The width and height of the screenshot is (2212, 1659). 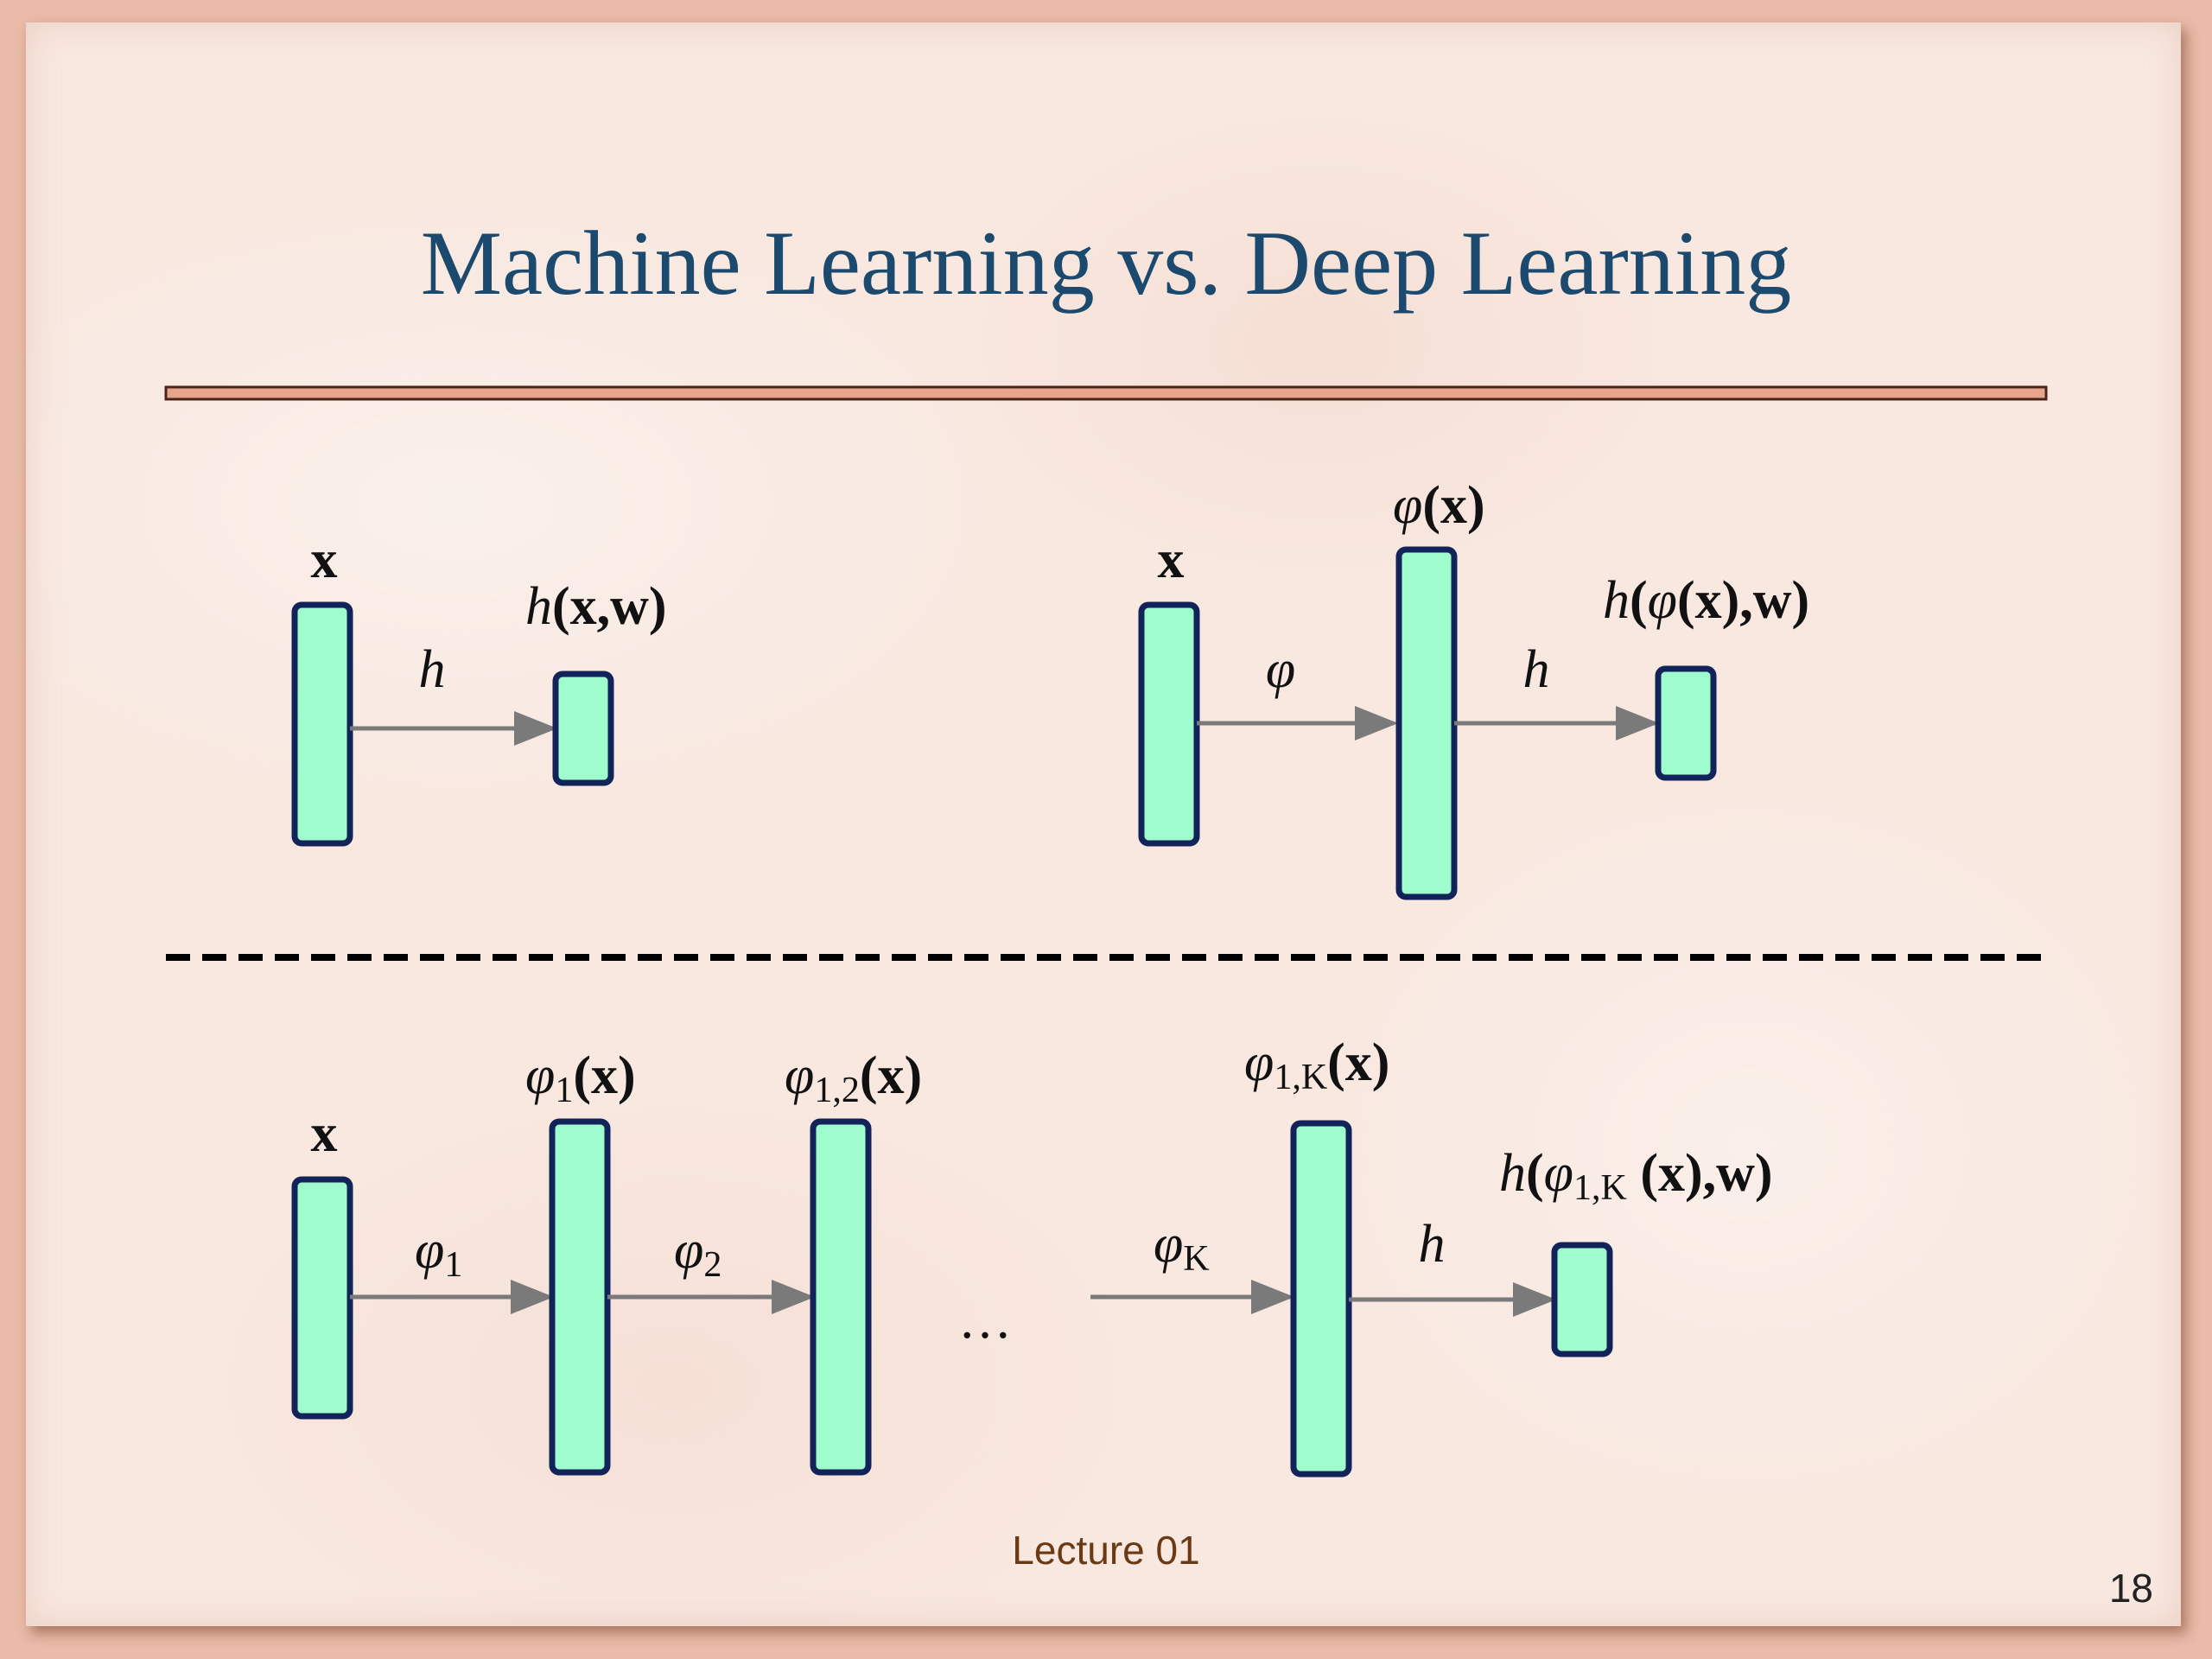 What do you see at coordinates (479, 689) in the screenshot?
I see `ml-diagram: x h h(x,w)` at bounding box center [479, 689].